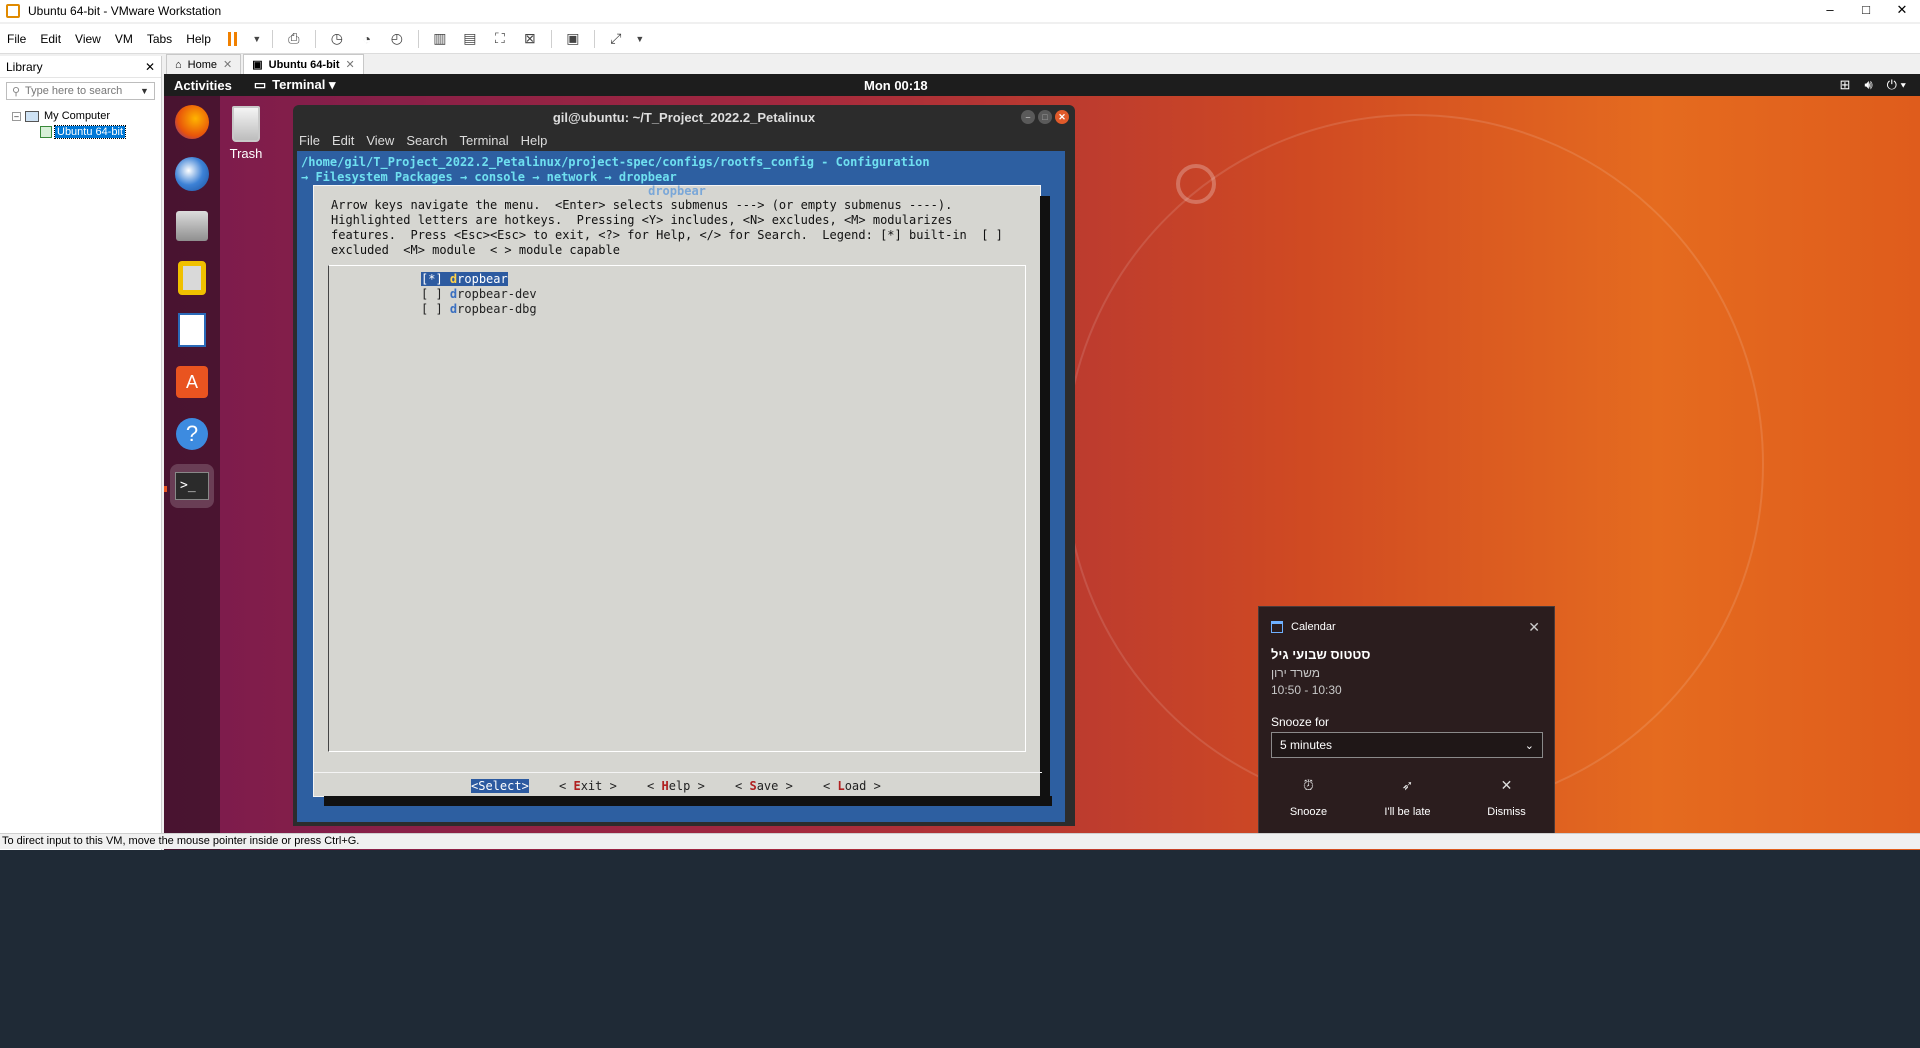 The image size is (1920, 1048). Describe the element at coordinates (500, 39) in the screenshot. I see `full-screen-icon: ⛶` at that location.